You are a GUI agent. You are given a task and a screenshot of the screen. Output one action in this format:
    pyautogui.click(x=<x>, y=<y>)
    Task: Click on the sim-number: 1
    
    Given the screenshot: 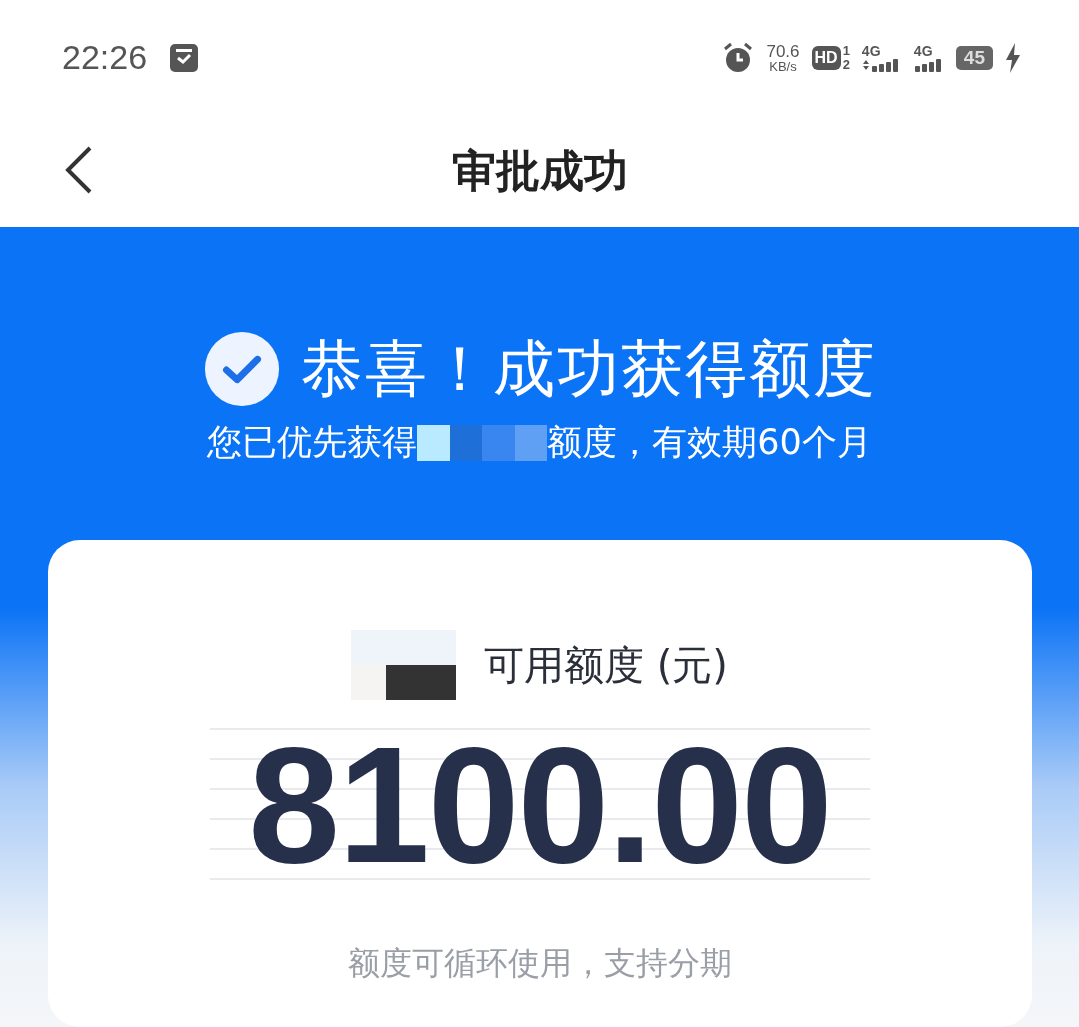 What is the action you would take?
    pyautogui.click(x=846, y=50)
    